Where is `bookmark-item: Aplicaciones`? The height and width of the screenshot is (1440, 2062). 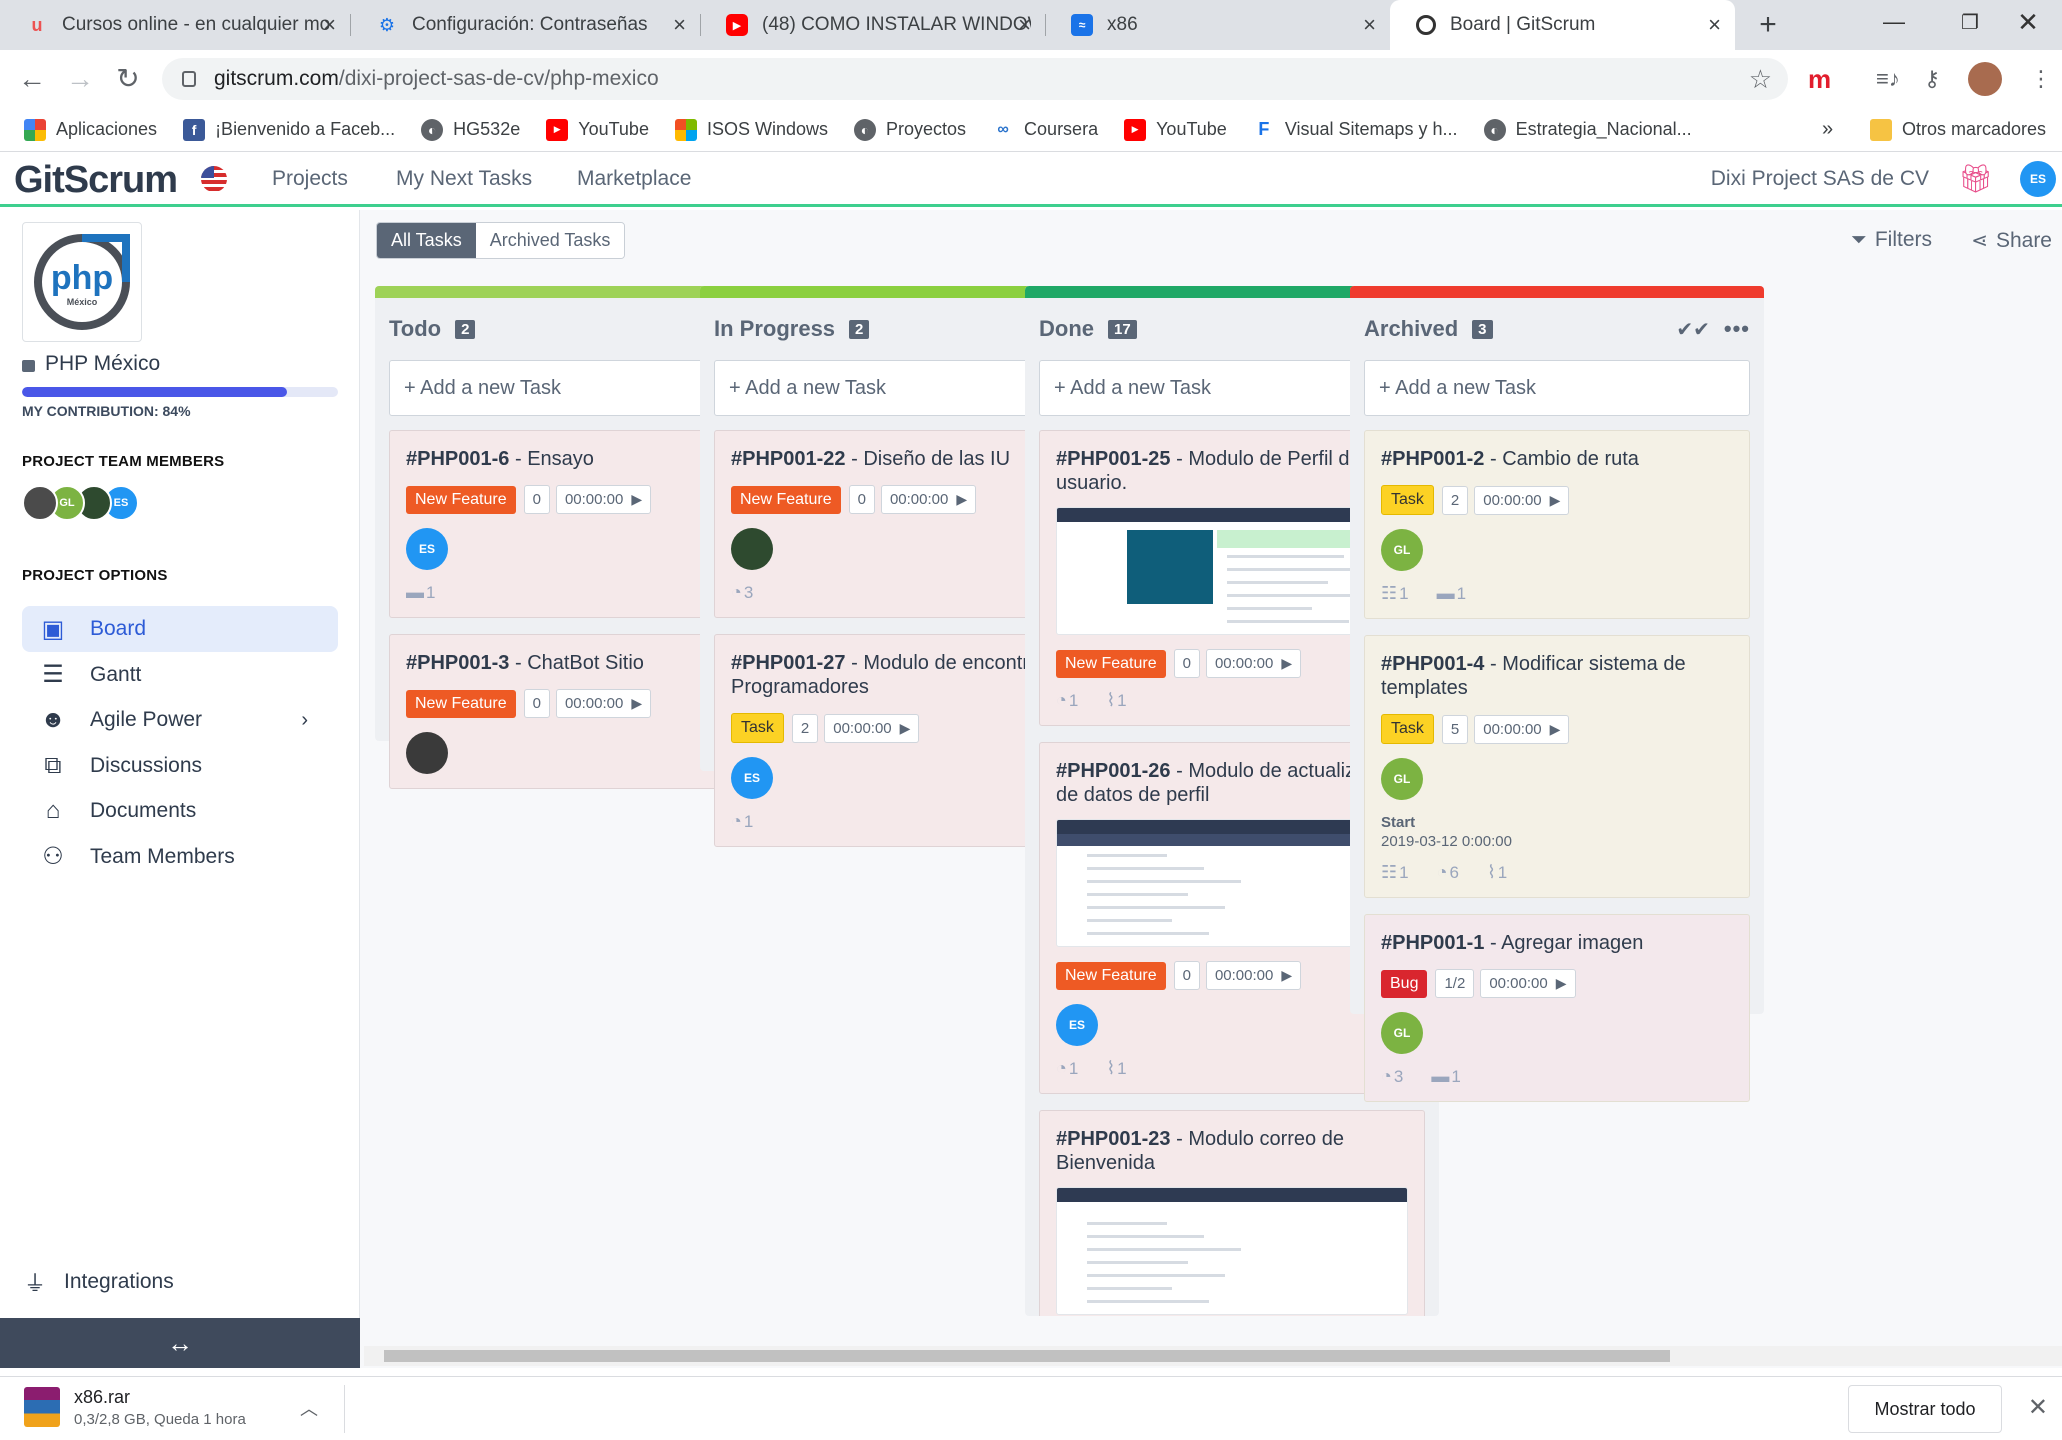 bookmark-item: Aplicaciones is located at coordinates (90, 129).